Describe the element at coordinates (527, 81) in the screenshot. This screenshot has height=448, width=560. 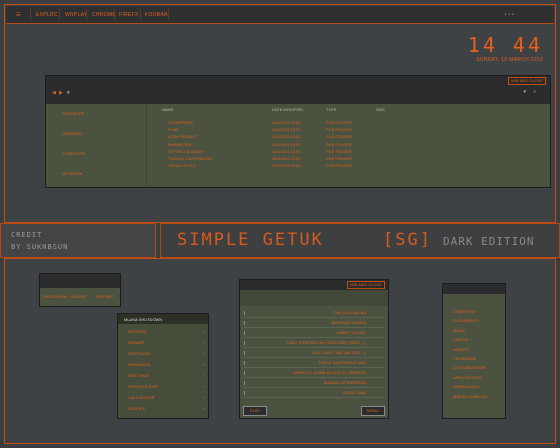
I see `window-caption-buttons: MIN MAX CLOSE` at that location.